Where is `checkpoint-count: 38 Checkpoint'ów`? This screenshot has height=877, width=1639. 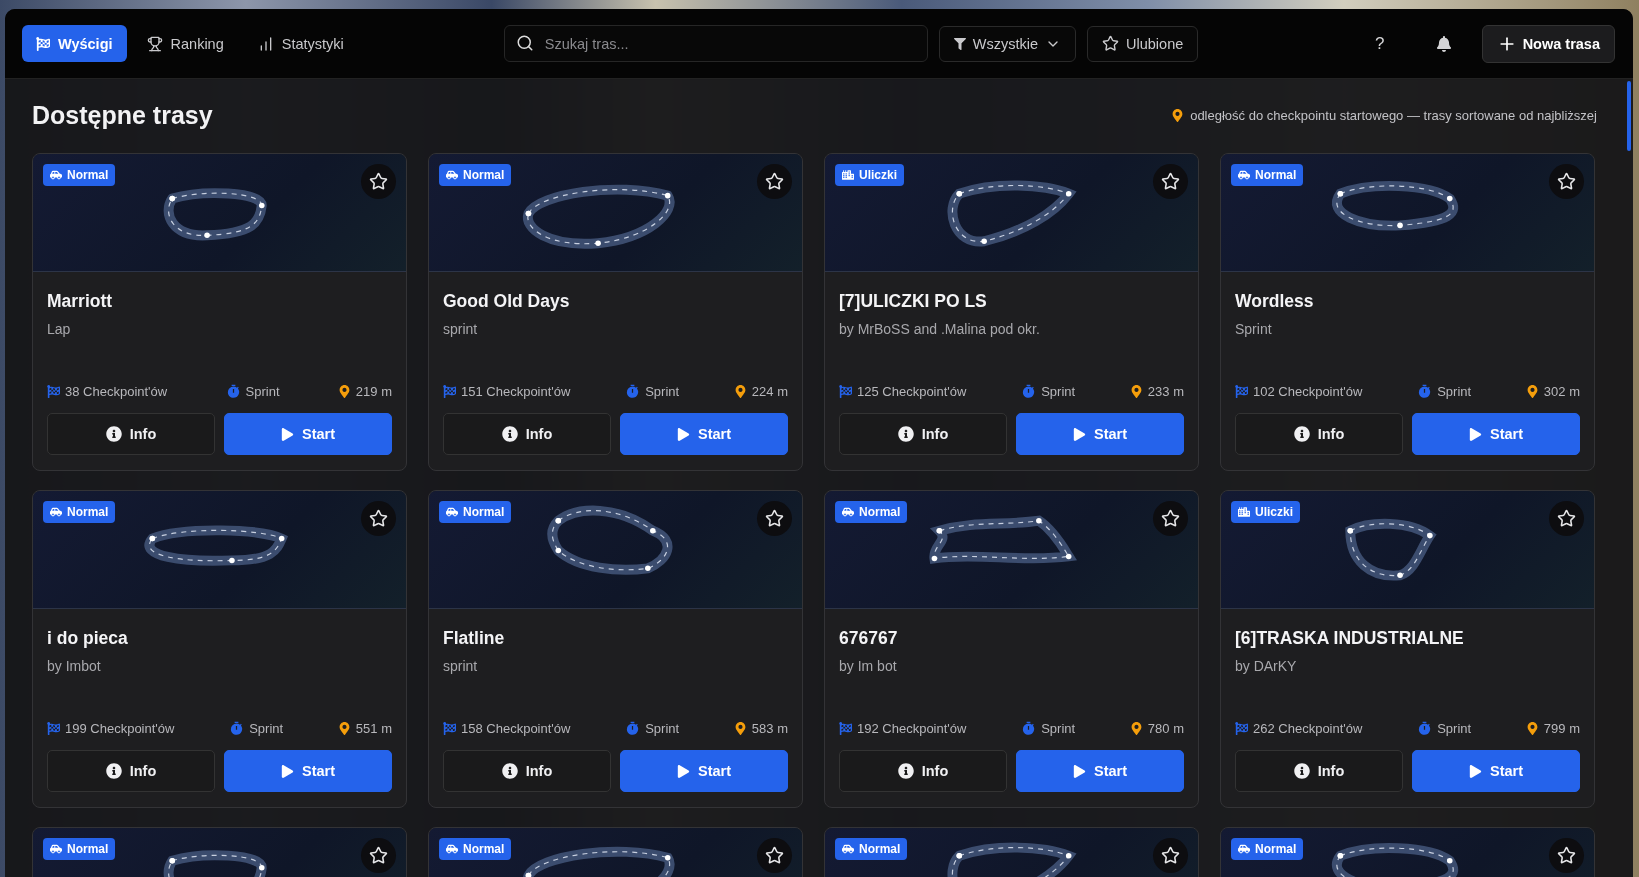 checkpoint-count: 38 Checkpoint'ów is located at coordinates (116, 391).